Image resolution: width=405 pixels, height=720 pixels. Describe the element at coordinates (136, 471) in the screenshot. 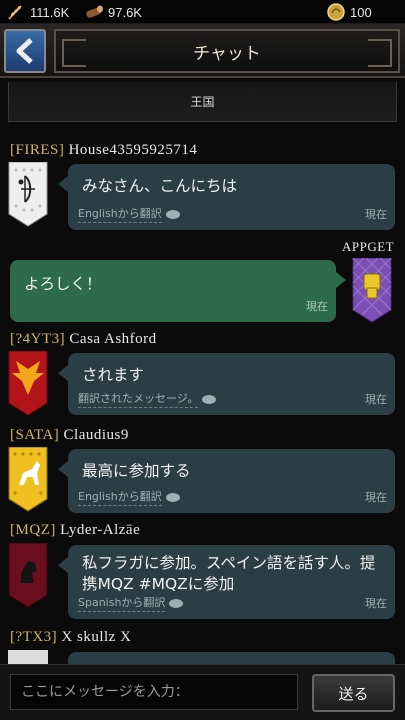

I see `message-text: 最高に参加する` at that location.